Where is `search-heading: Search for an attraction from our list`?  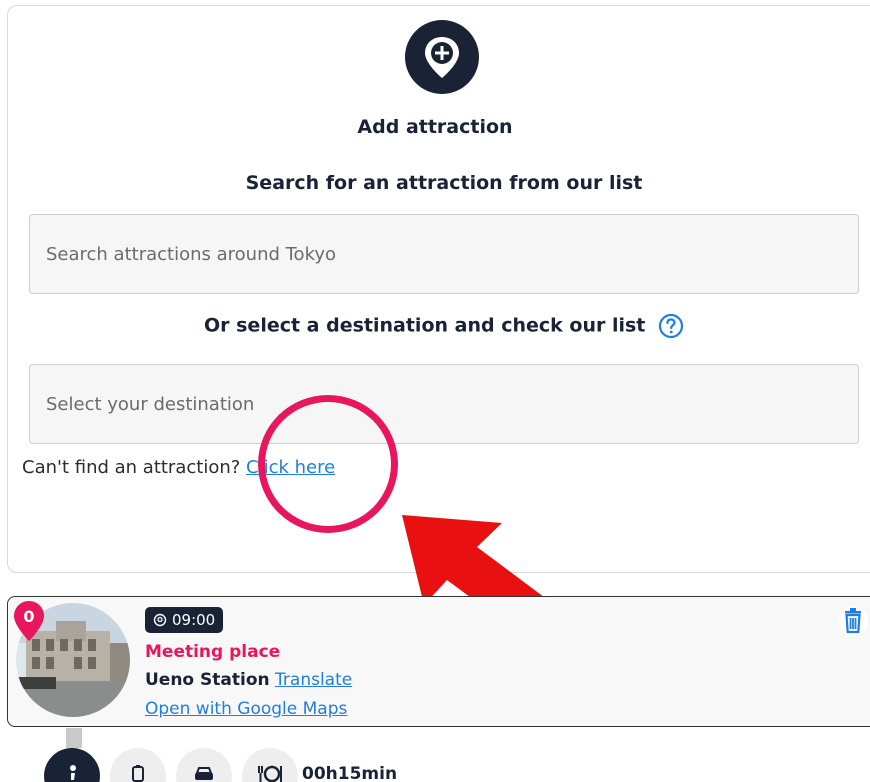
search-heading: Search for an attraction from our list is located at coordinates (444, 183).